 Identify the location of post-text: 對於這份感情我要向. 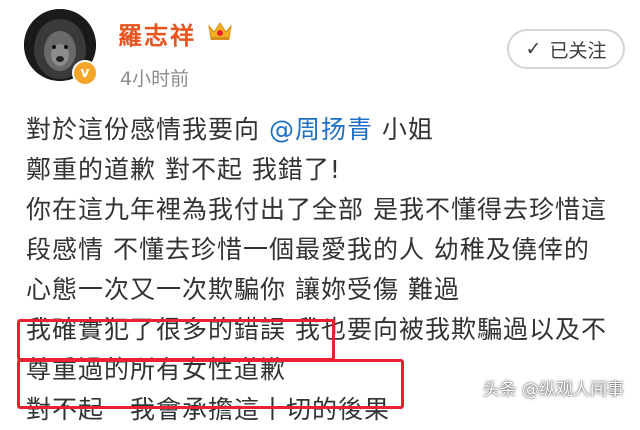
(147, 129).